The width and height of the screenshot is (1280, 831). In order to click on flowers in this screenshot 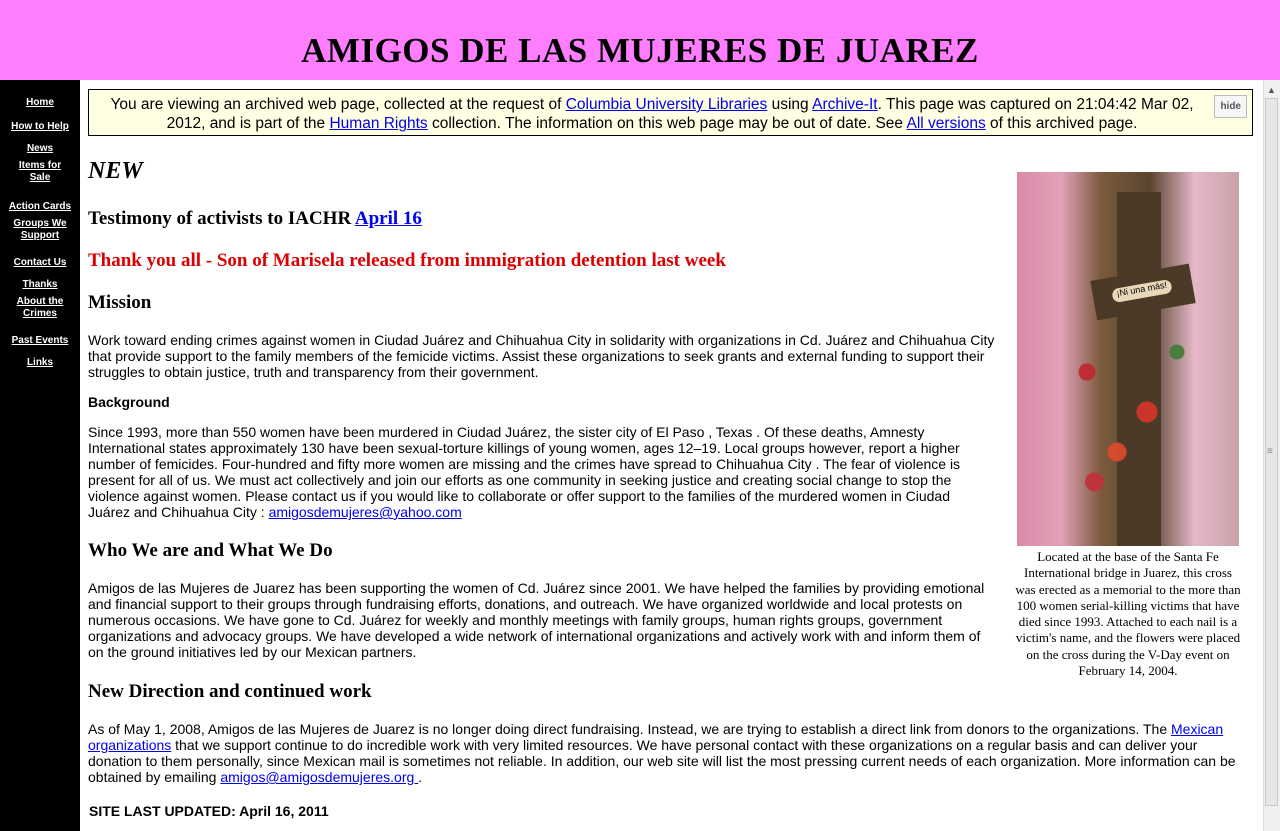, I will do `click(1132, 412)`.